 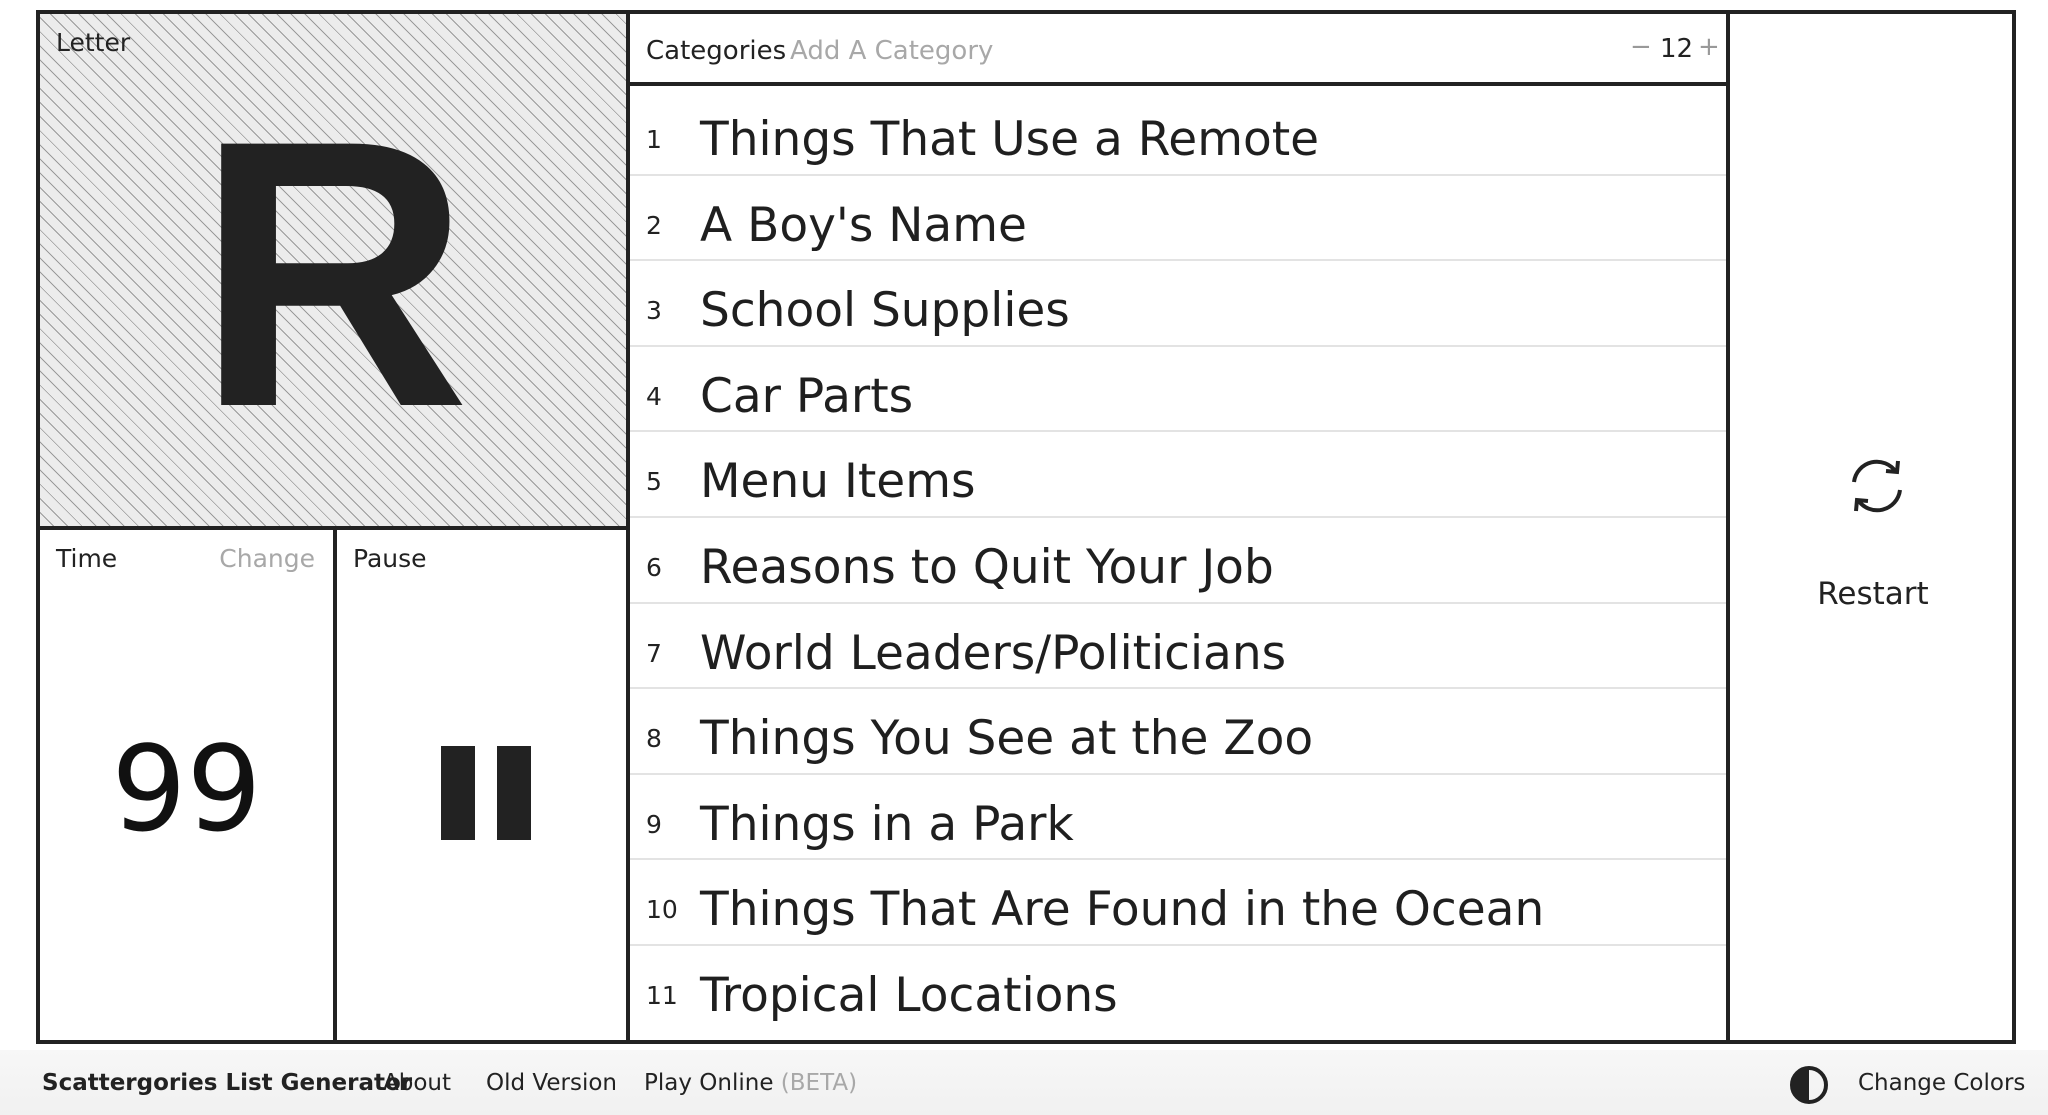 I want to click on category-item: 9 Things in a Park, so click(x=1178, y=818).